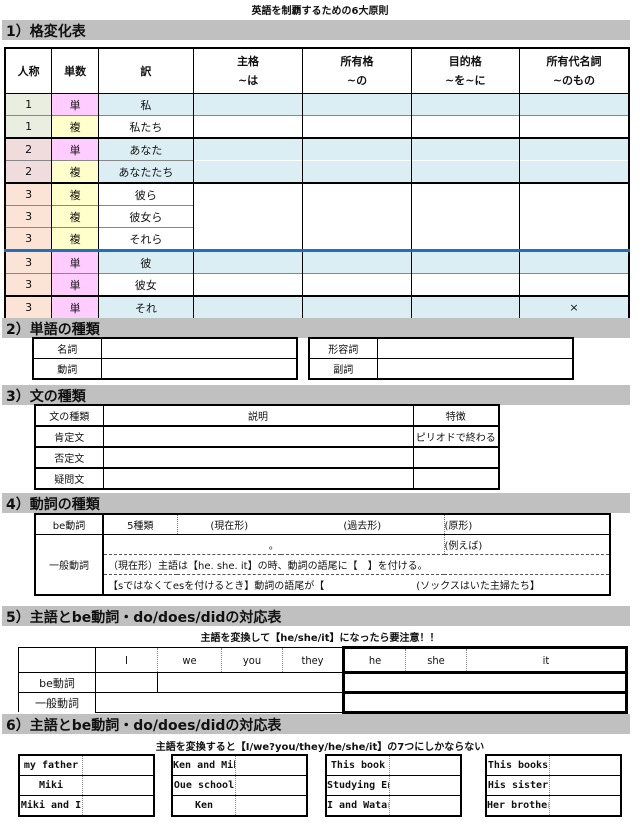 The height and width of the screenshot is (829, 640). Describe the element at coordinates (53, 505) in the screenshot. I see `section-title: 4）動詞の種類` at that location.